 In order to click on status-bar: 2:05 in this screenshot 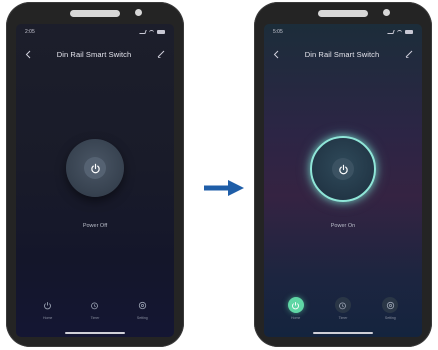, I will do `click(95, 32)`.